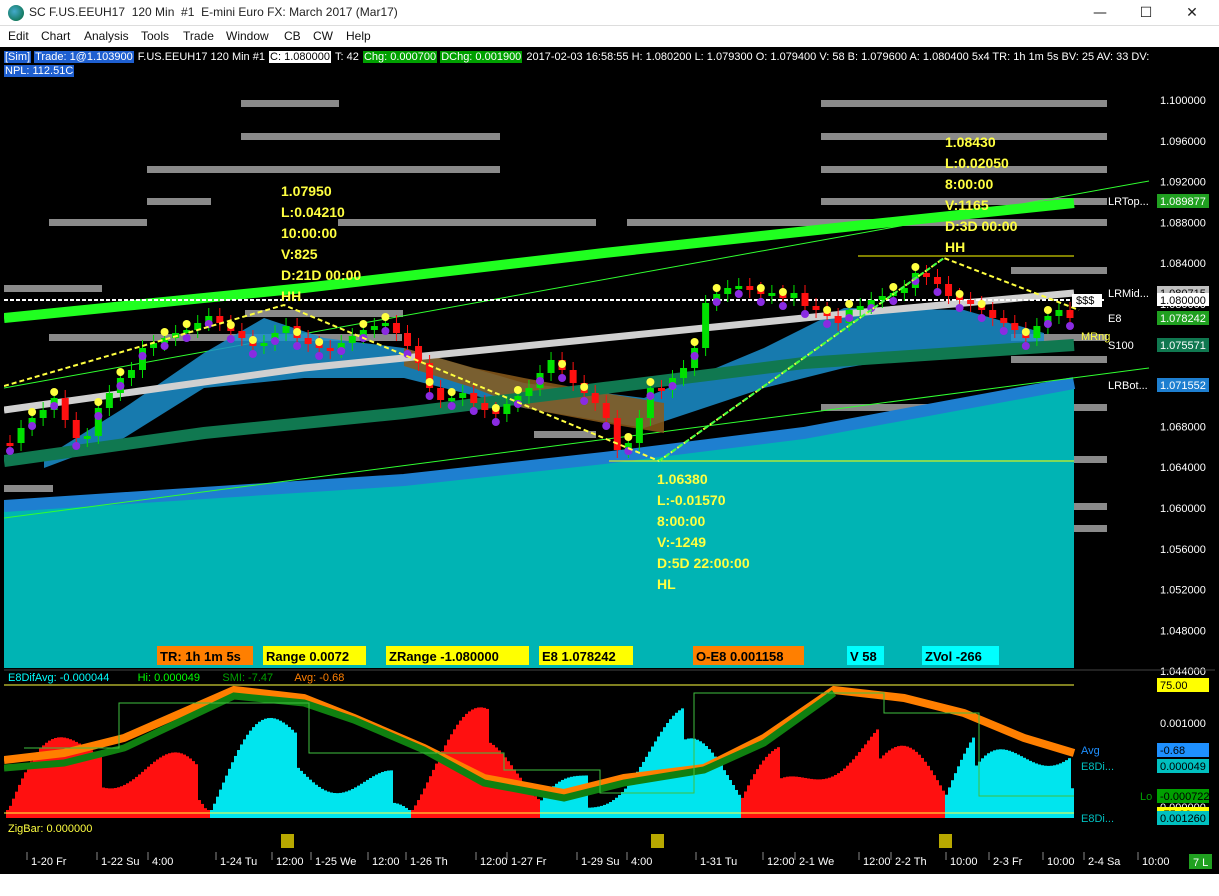  What do you see at coordinates (58, 678) in the screenshot?
I see `subgraph-header-0: E8DifAvg: -0.000044` at bounding box center [58, 678].